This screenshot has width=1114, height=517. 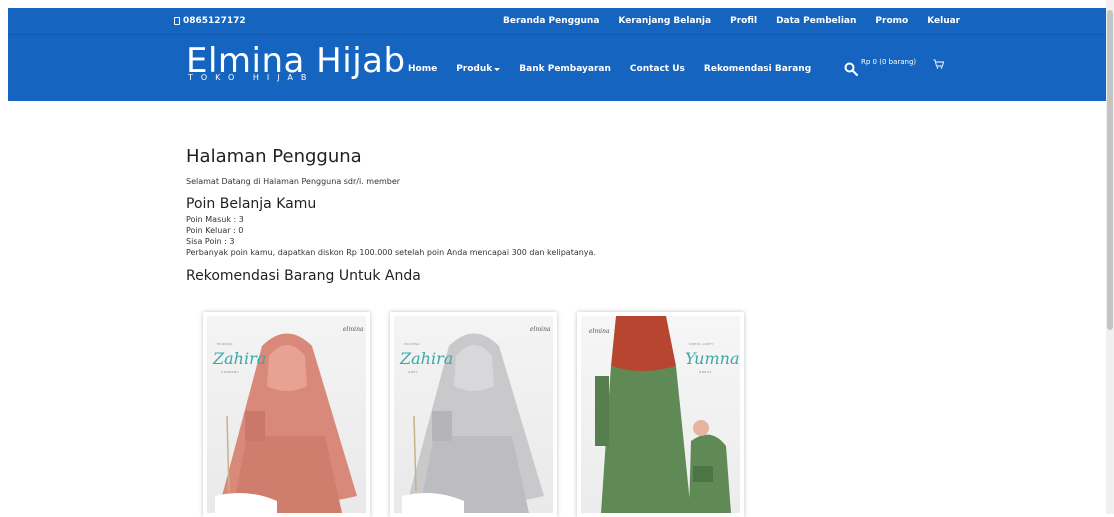 I want to click on recommendation-heading: Rekomendasi Barang Untuk Anda, so click(x=303, y=276).